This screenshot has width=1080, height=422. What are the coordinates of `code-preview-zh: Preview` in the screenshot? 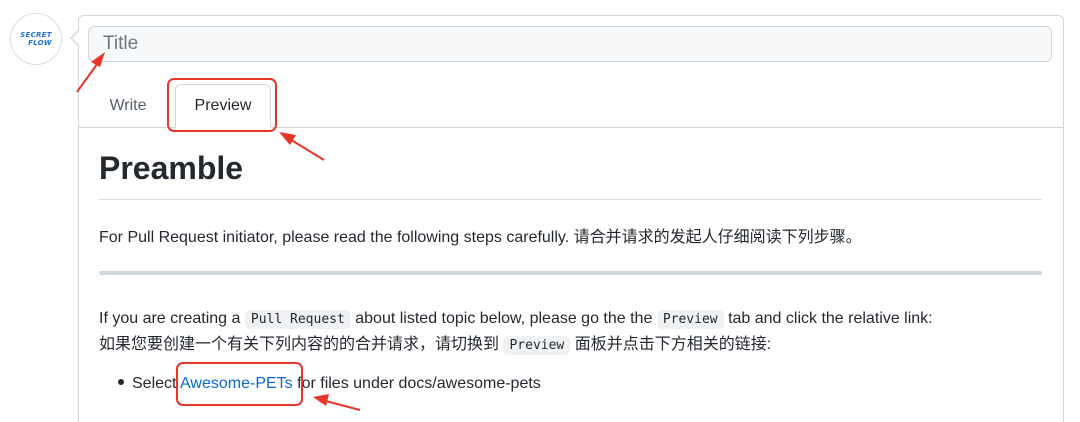 It's located at (537, 345).